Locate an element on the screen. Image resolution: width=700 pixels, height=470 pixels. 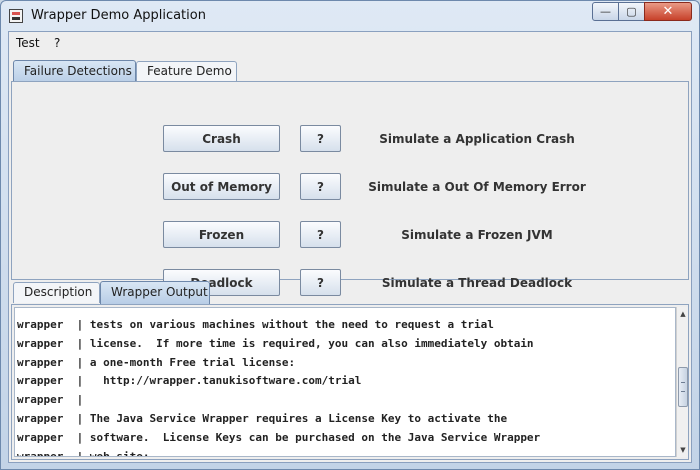
frozen-help-button: ? is located at coordinates (320, 234).